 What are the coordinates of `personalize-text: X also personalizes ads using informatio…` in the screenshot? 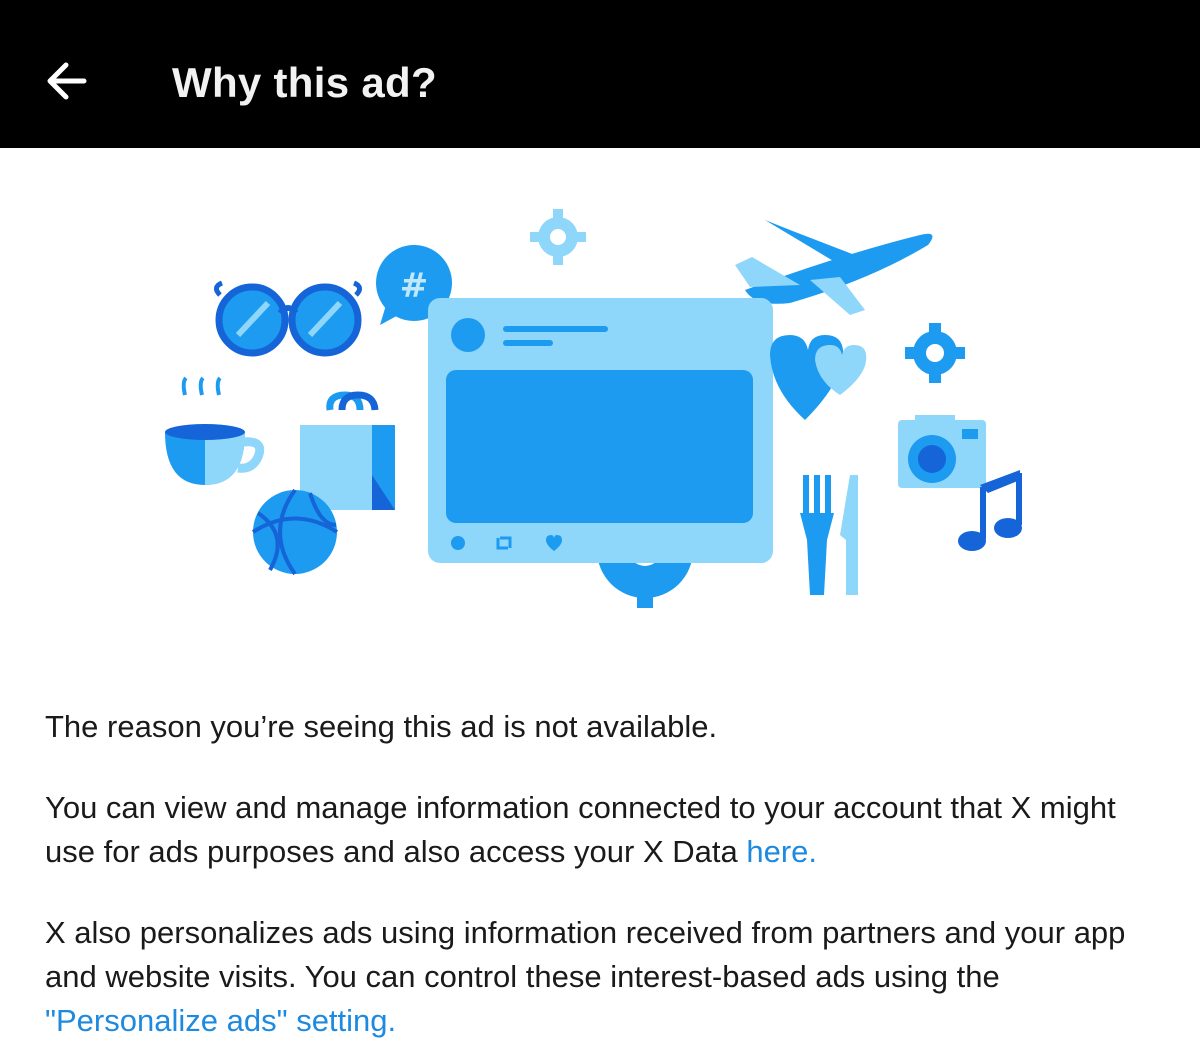 It's located at (585, 954).